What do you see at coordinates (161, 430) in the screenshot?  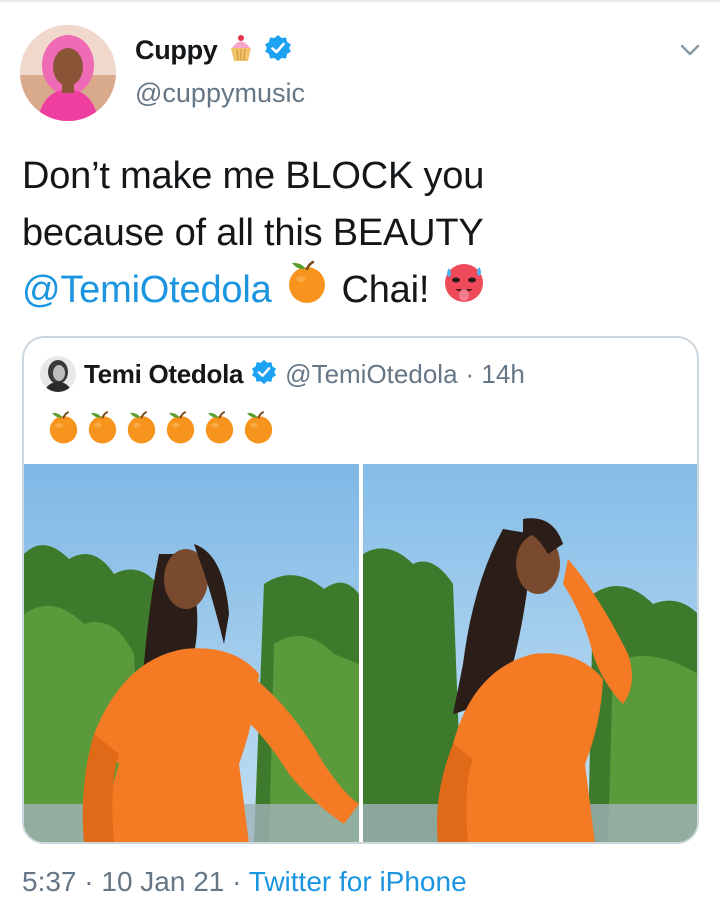 I see `quoted-tweet-text` at bounding box center [161, 430].